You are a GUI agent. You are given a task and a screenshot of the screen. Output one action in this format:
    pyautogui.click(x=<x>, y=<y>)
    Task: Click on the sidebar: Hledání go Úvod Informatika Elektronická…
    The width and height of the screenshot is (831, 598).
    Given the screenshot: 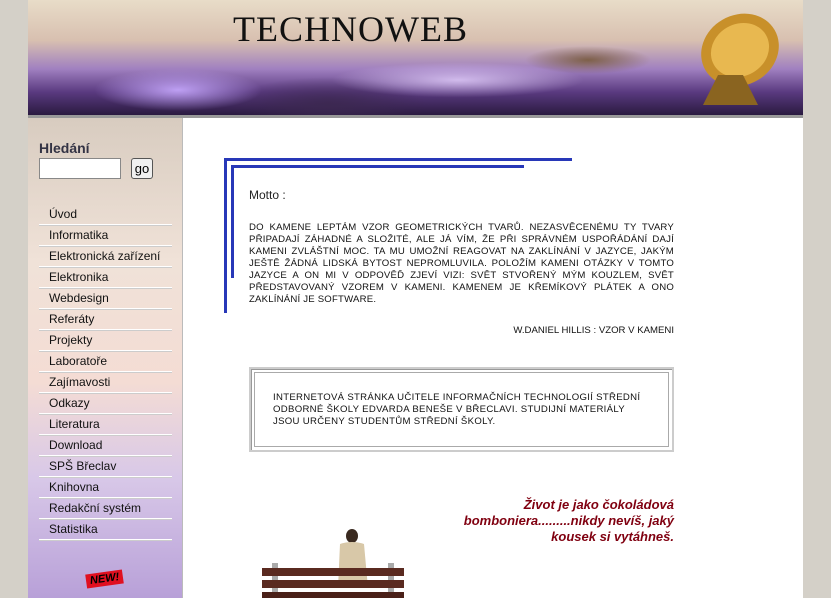 What is the action you would take?
    pyautogui.click(x=105, y=358)
    